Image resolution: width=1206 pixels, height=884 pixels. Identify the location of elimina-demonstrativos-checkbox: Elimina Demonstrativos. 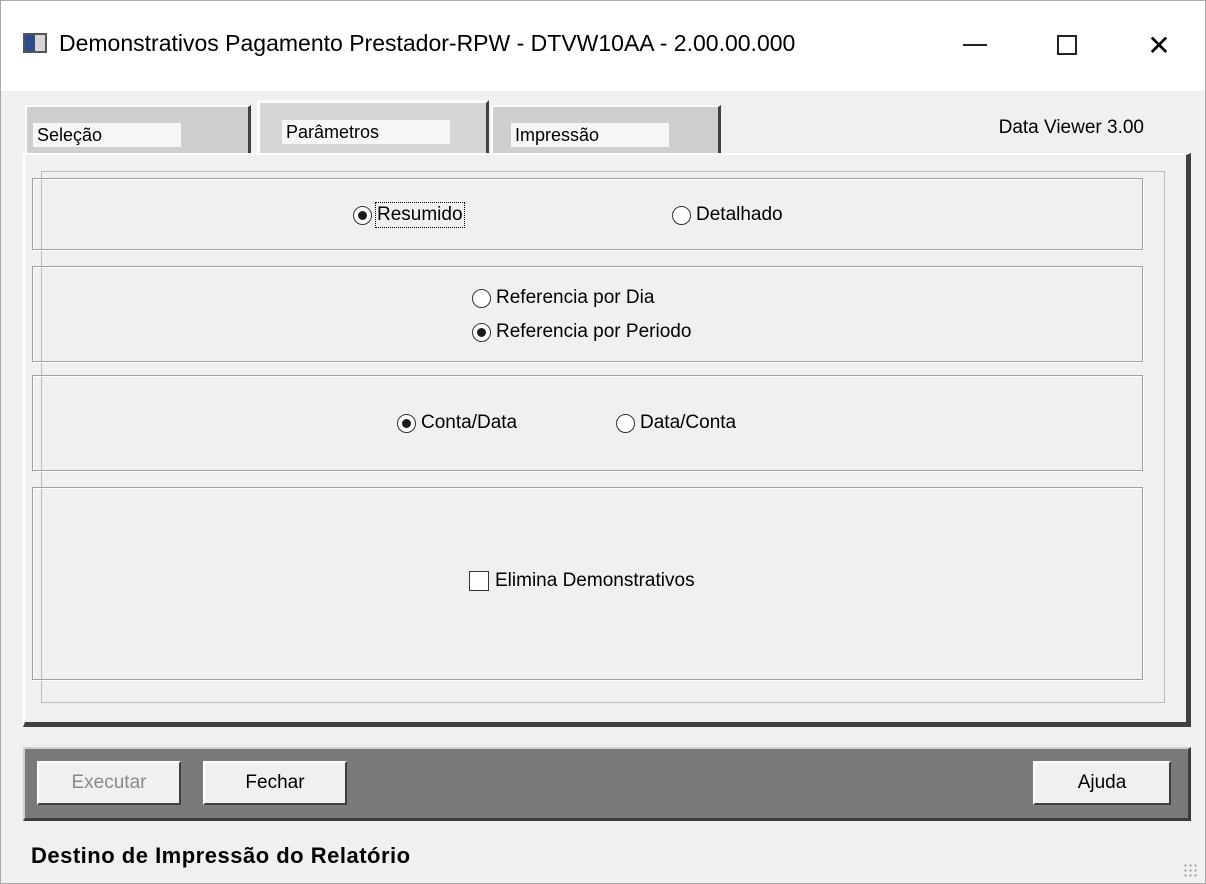
(582, 581).